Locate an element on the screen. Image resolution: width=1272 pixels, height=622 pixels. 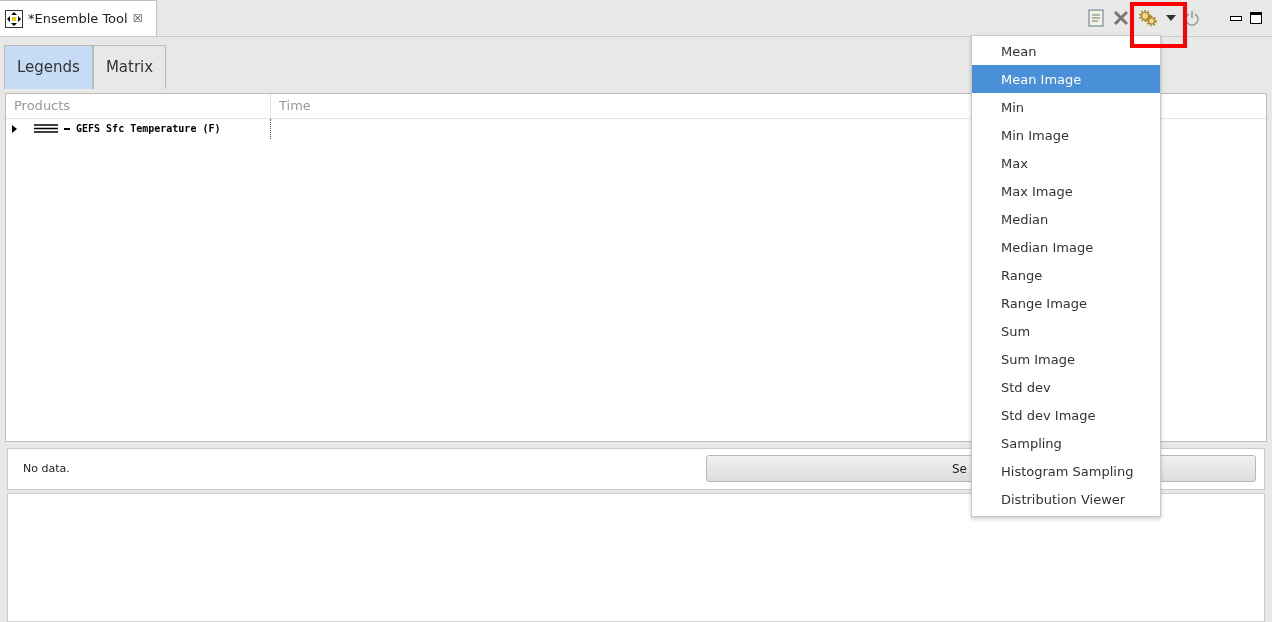
menu-item: Median is located at coordinates (1066, 219).